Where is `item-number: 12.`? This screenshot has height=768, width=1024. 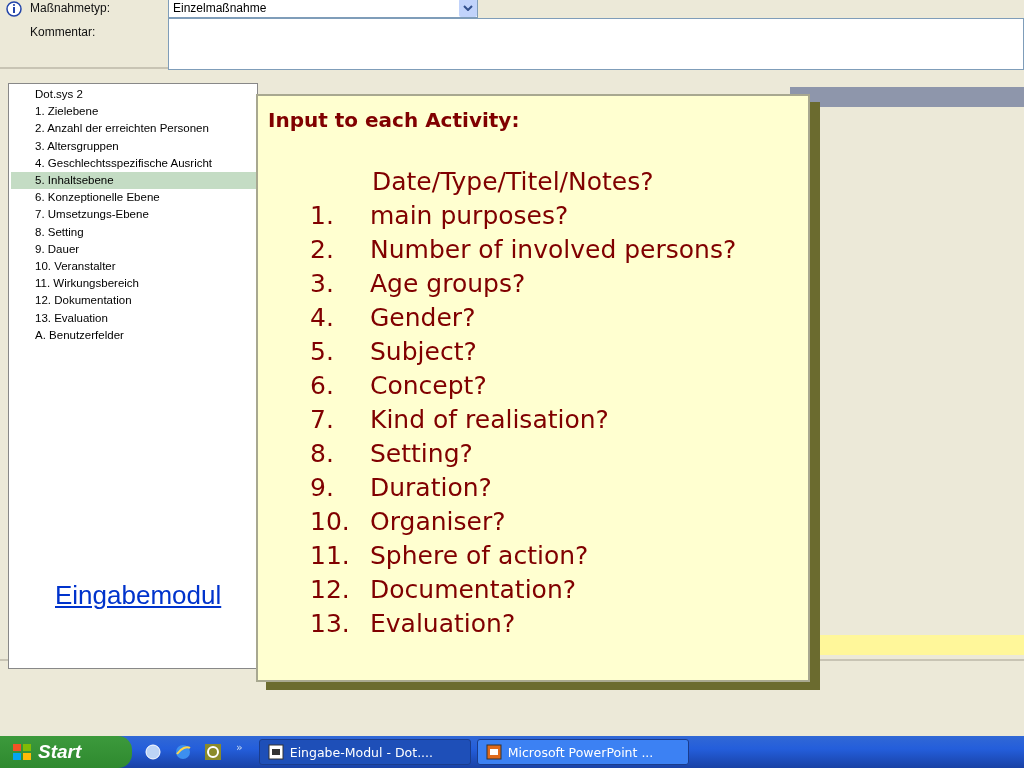
item-number: 12. is located at coordinates (330, 590).